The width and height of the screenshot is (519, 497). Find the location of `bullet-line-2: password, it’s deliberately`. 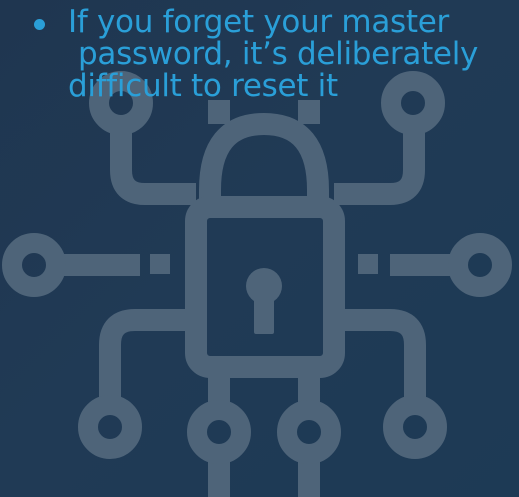

bullet-line-2: password, it’s deliberately is located at coordinates (278, 54).